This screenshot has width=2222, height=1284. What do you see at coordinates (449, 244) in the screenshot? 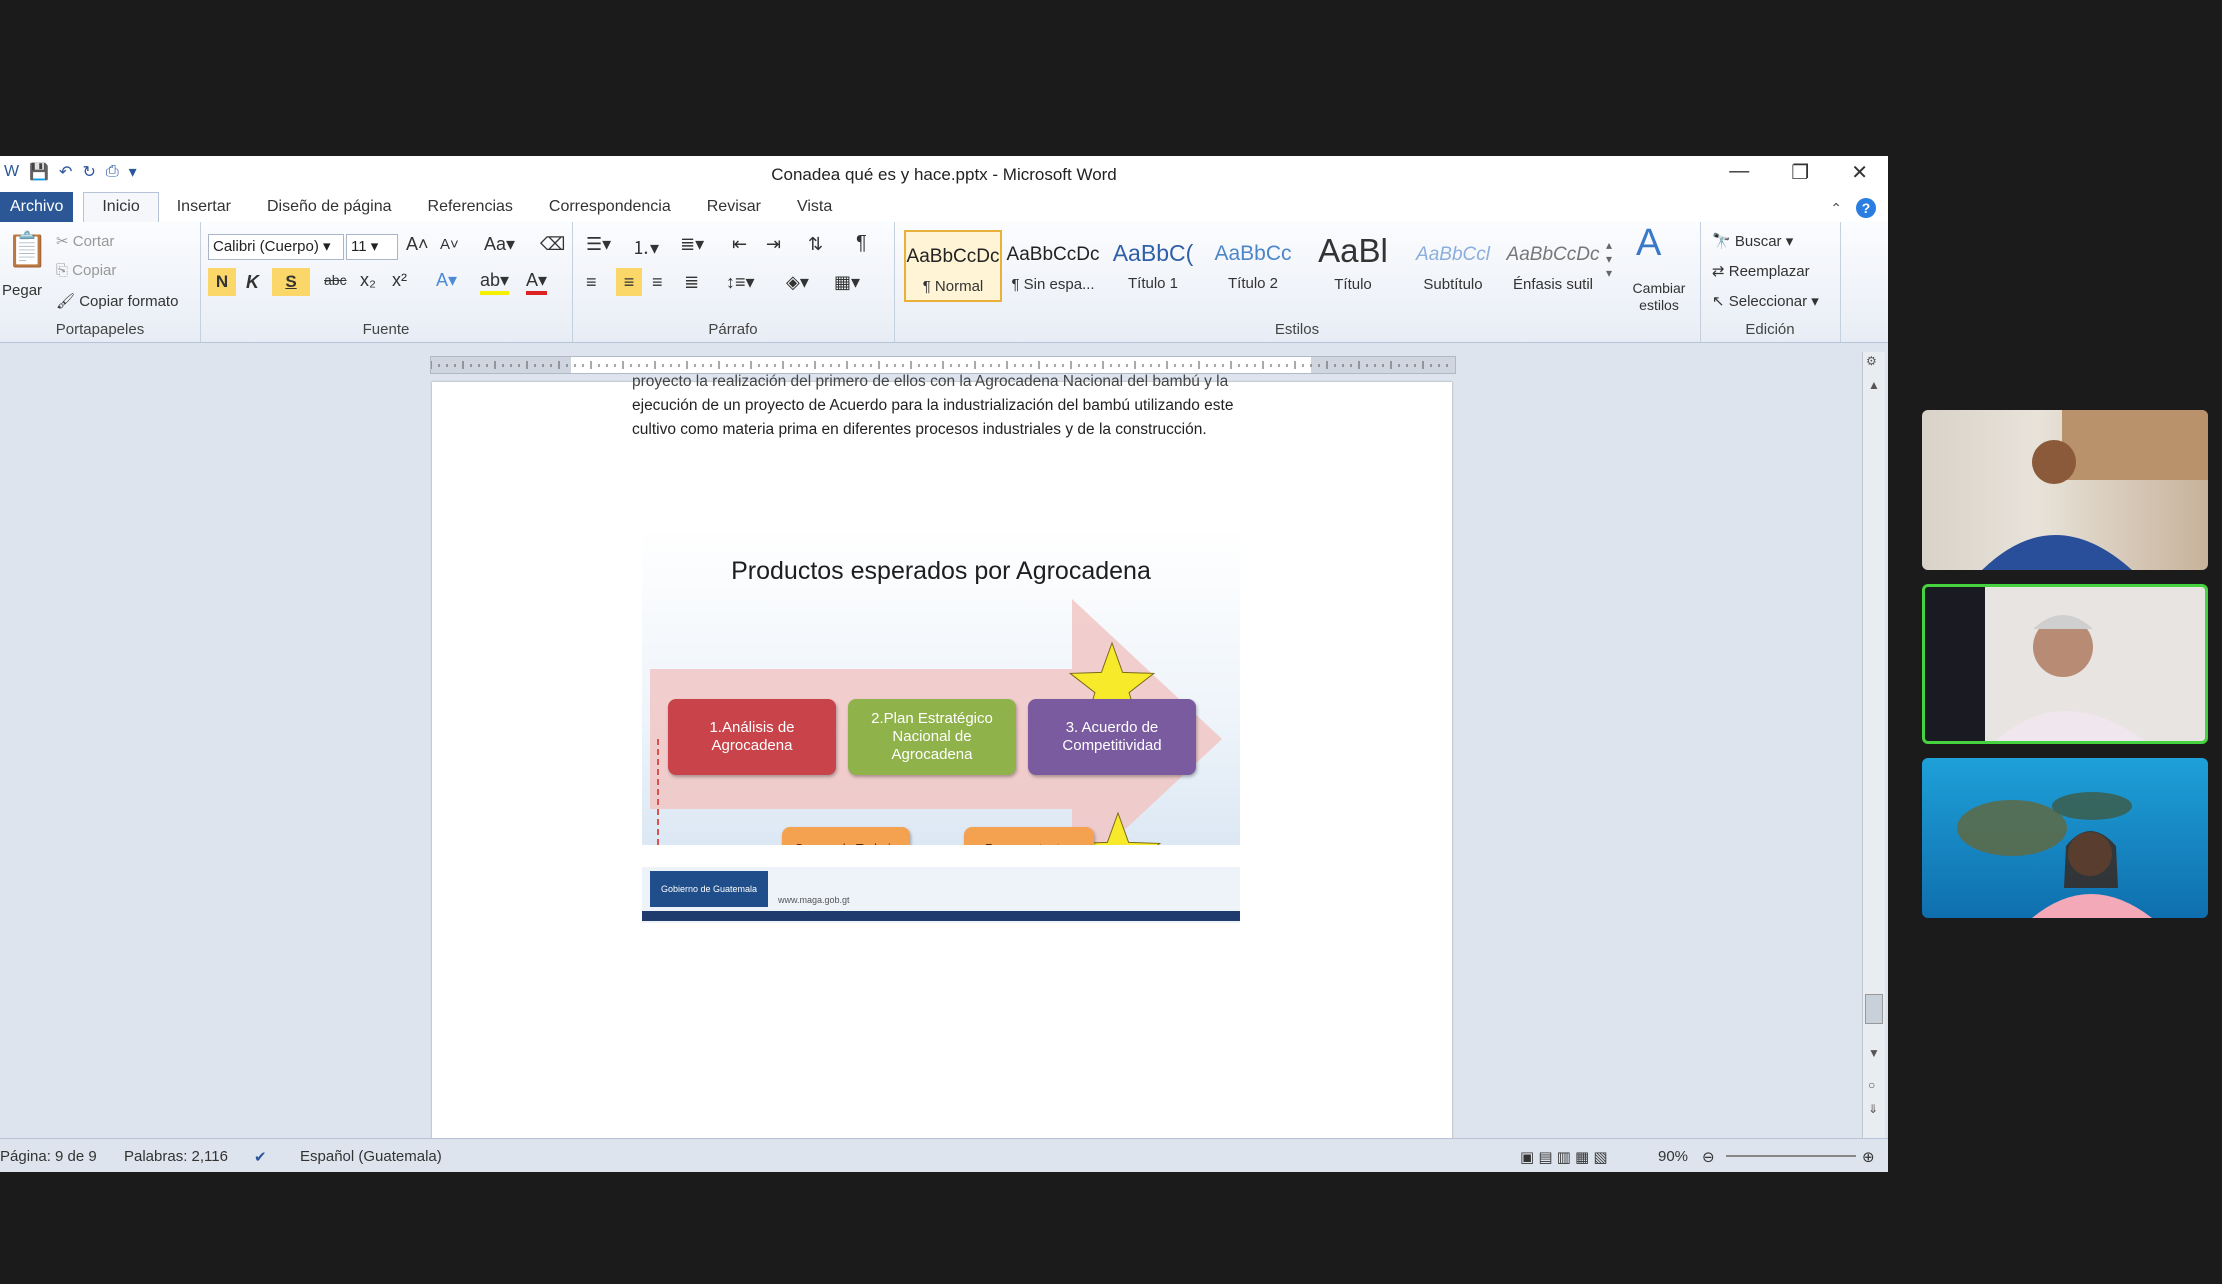
I see `shrink-font-icon: A˅` at bounding box center [449, 244].